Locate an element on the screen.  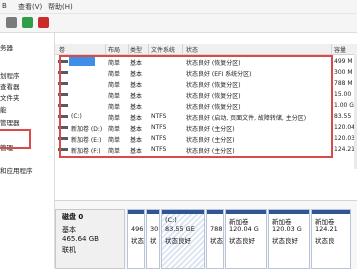
col-volume: 卷 is located at coordinates (62, 49).